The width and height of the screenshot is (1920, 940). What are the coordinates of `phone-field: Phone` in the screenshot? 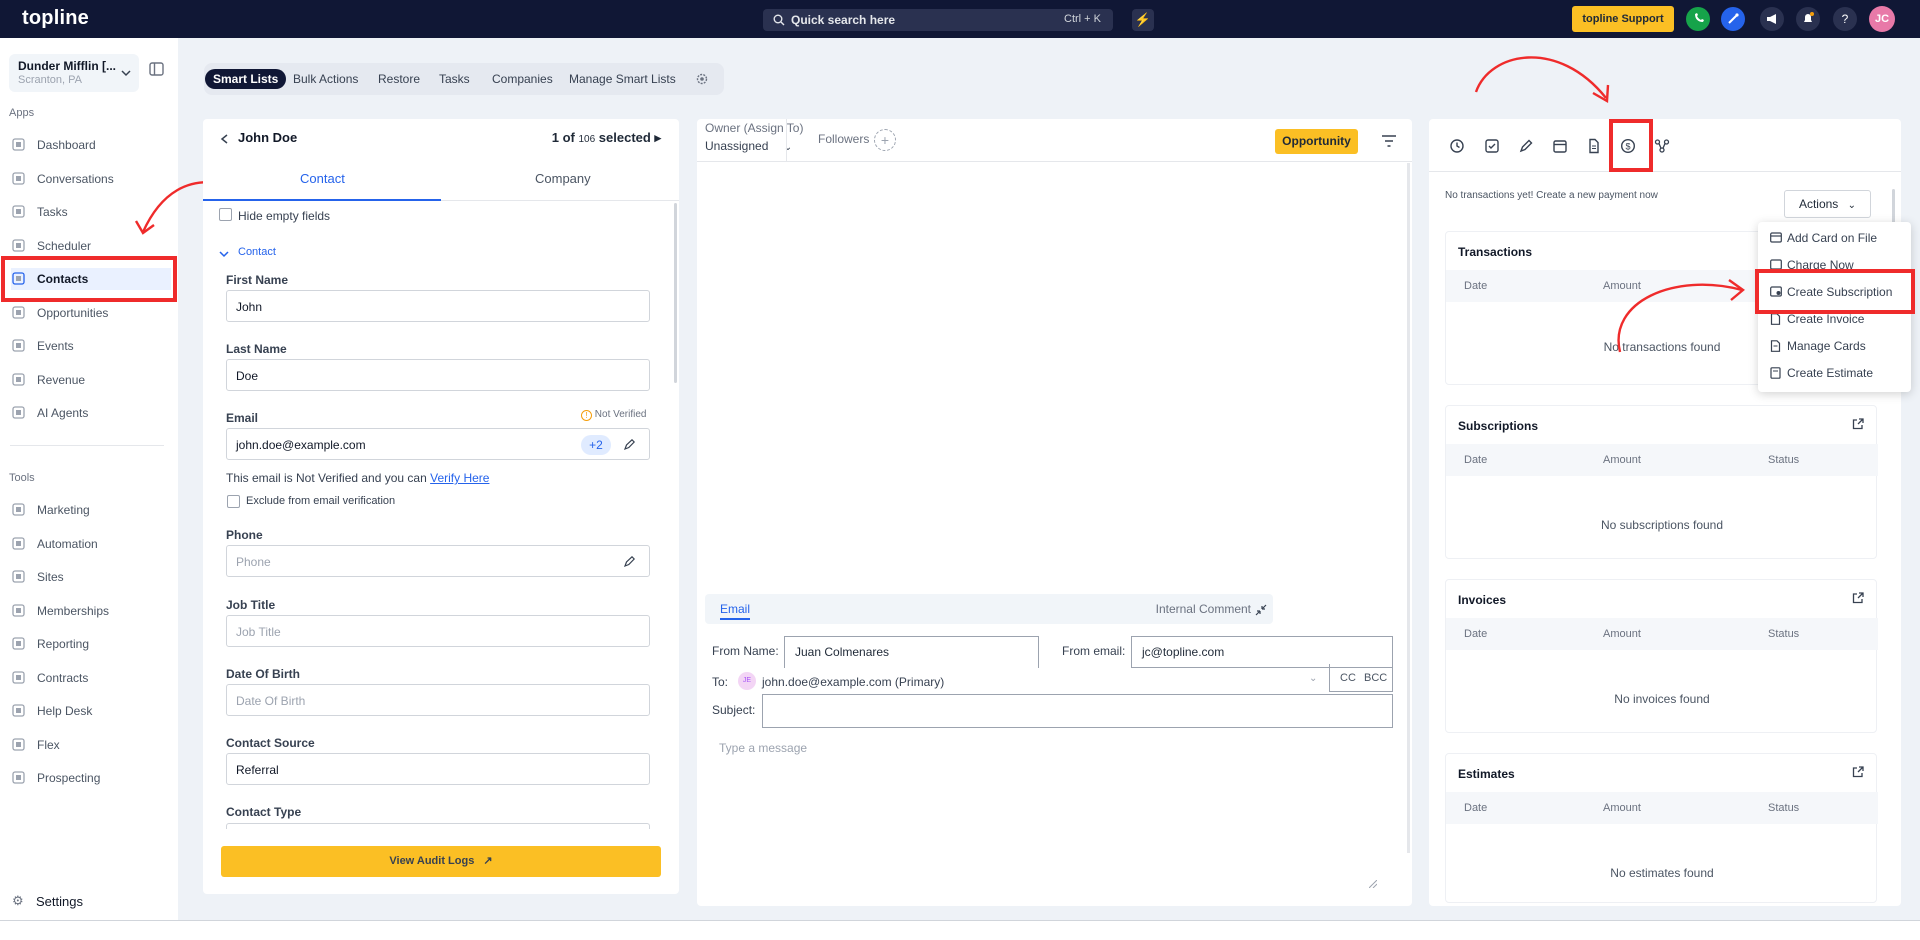 It's located at (438, 561).